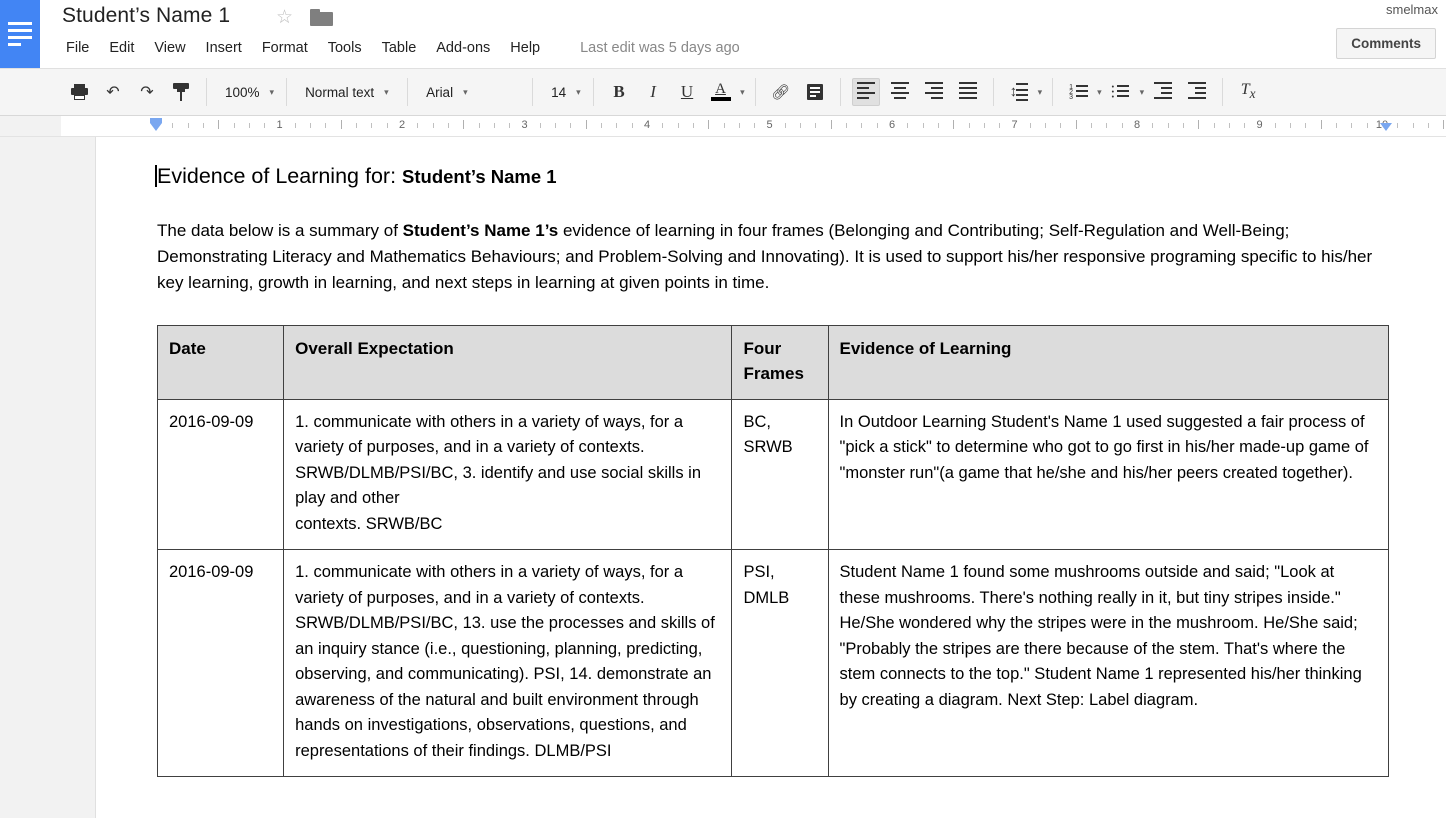 The width and height of the screenshot is (1446, 819). What do you see at coordinates (1259, 125) in the screenshot?
I see `ruler-number: 9` at bounding box center [1259, 125].